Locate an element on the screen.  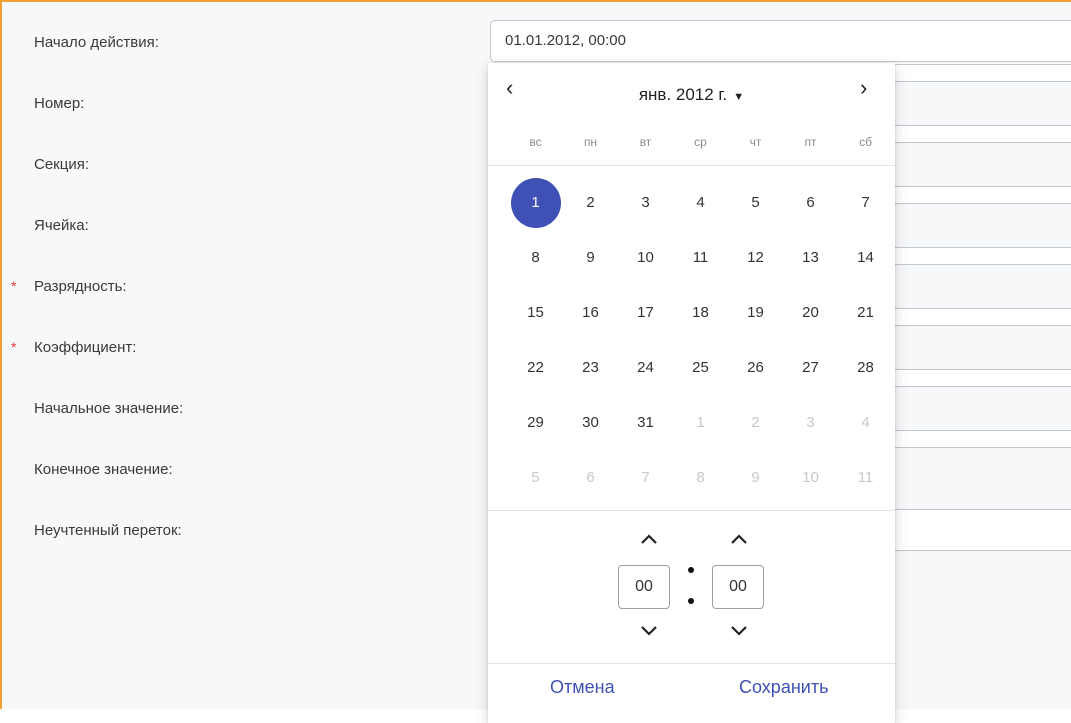
calendar-day: 29 is located at coordinates (535, 423).